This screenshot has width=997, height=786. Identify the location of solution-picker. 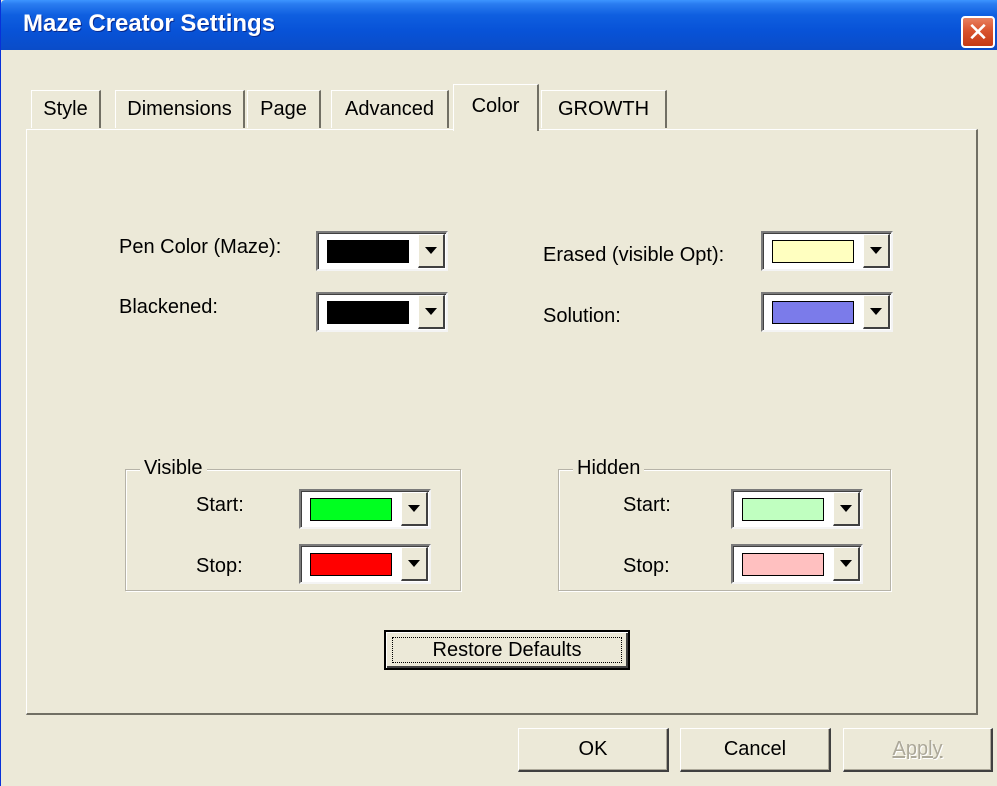
(827, 312).